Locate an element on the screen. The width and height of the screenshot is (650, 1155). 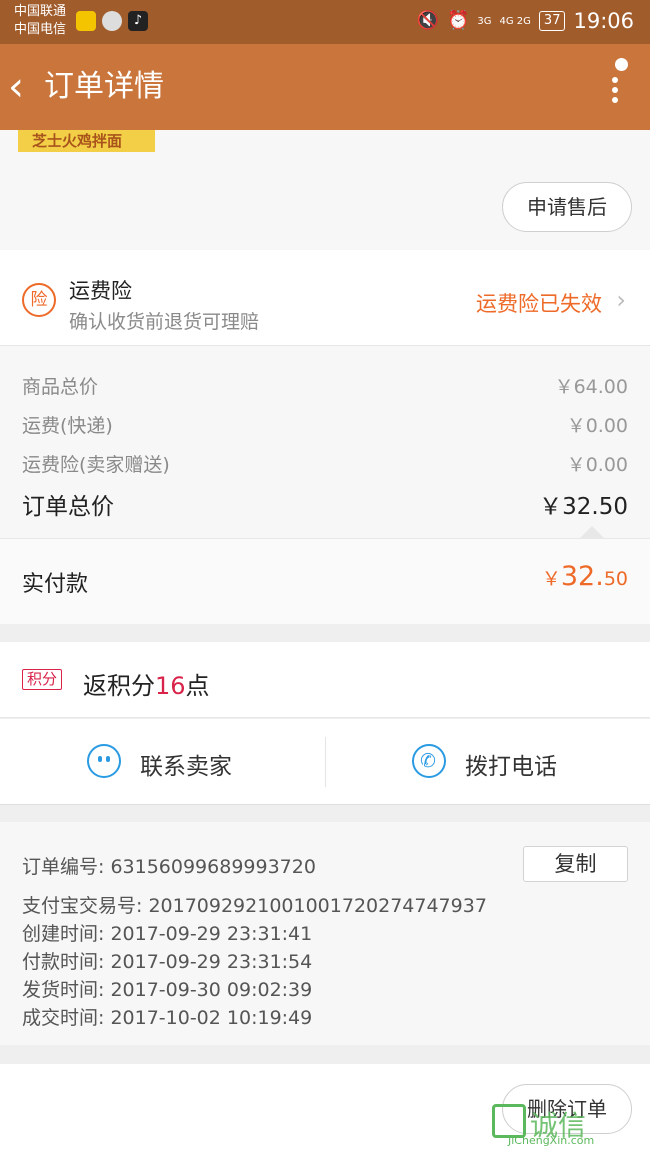
watermark-logo: 诚信 JiChengXin.com is located at coordinates (567, 1127).